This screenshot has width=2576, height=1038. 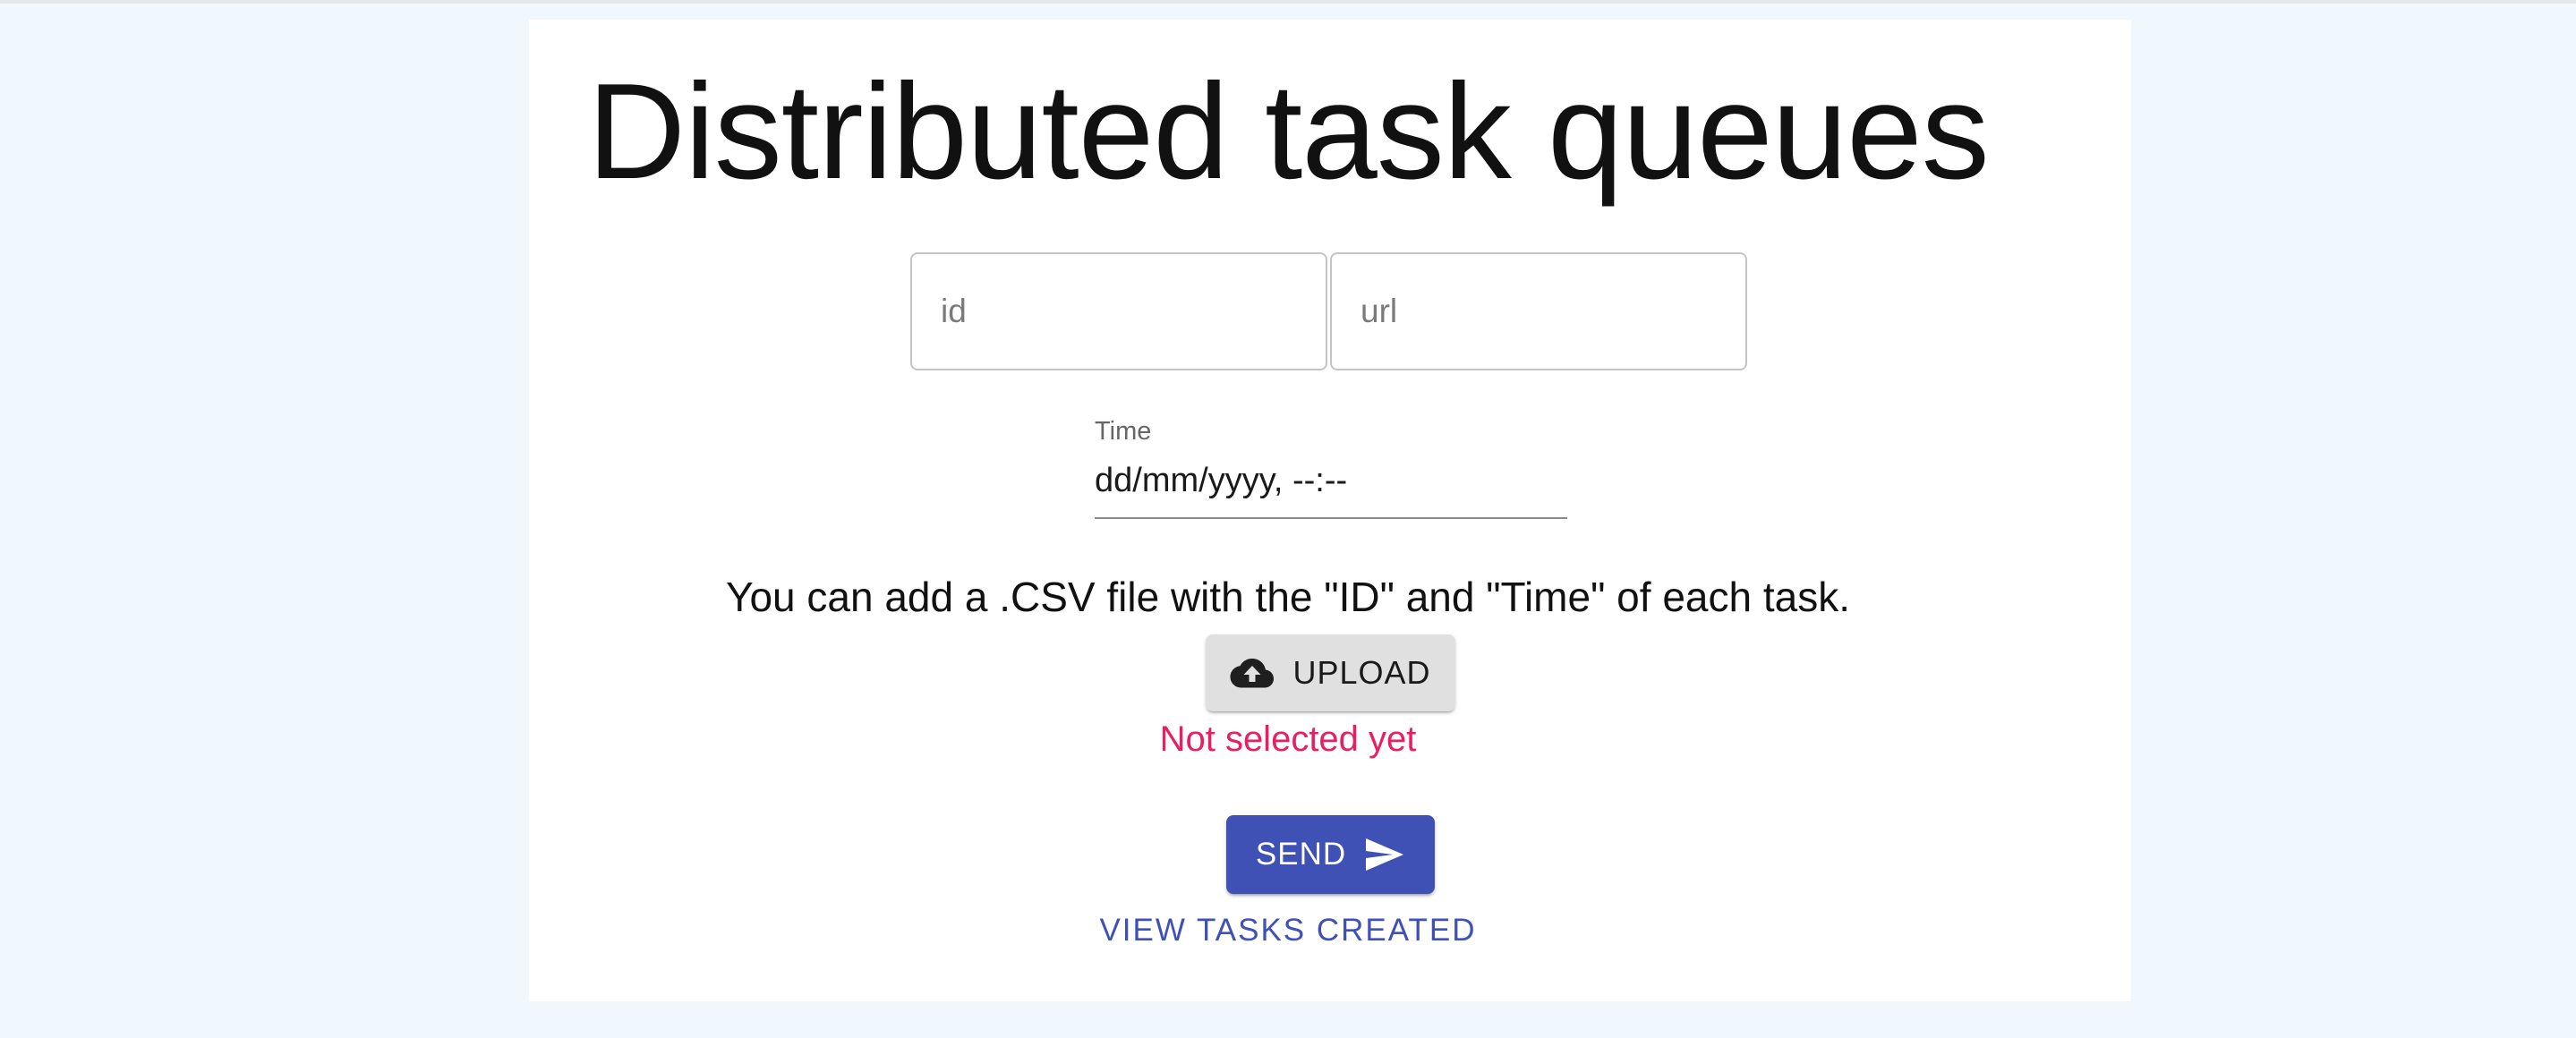 I want to click on page-title: Distributed task queues, so click(x=1288, y=131).